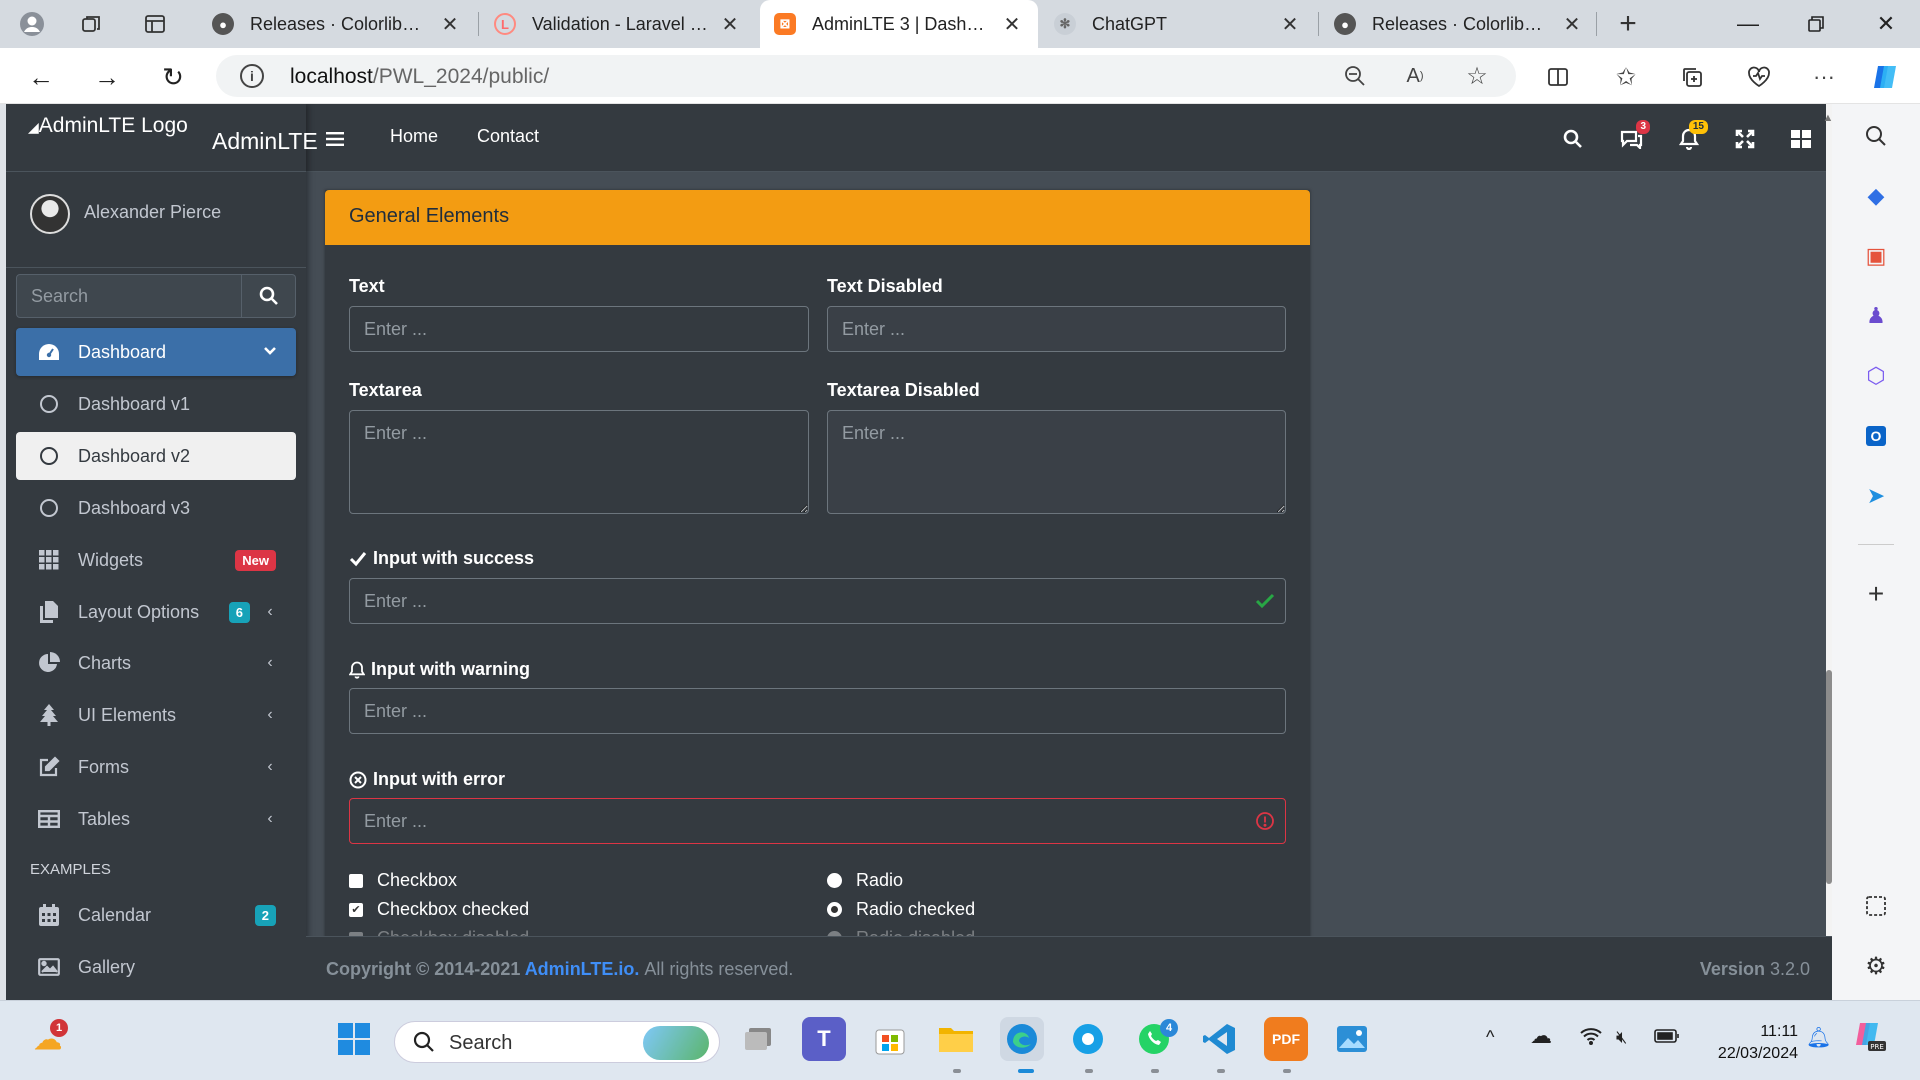 This screenshot has height=1080, width=1920. Describe the element at coordinates (1178, 24) in the screenshot. I see `tab-chatgpt: ✻ ChatGPT ✕` at that location.